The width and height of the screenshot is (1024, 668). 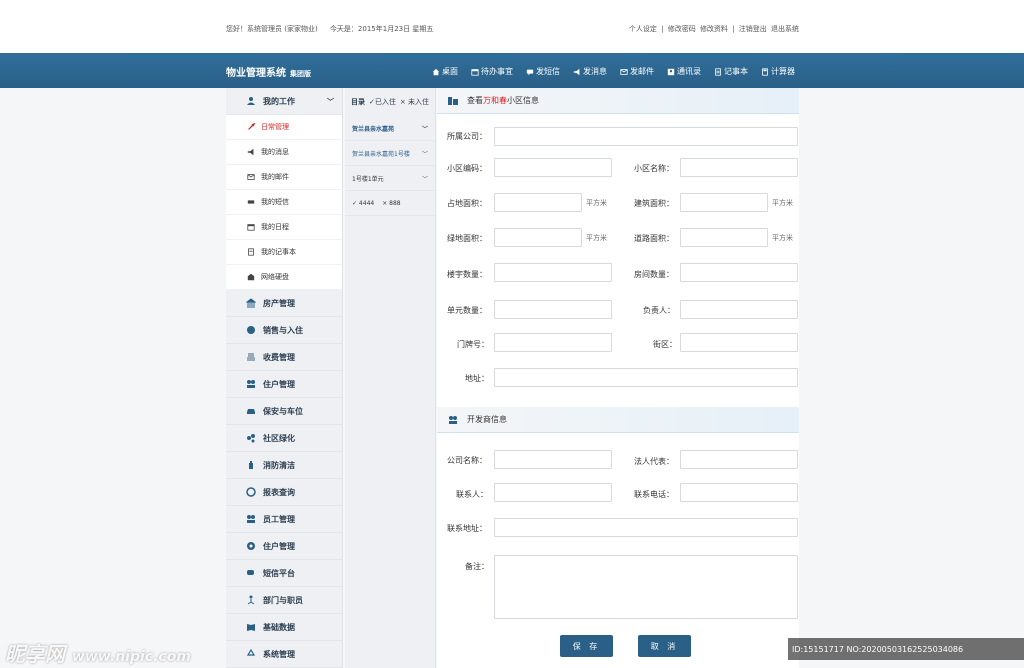 What do you see at coordinates (553, 167) in the screenshot?
I see `community-code-input` at bounding box center [553, 167].